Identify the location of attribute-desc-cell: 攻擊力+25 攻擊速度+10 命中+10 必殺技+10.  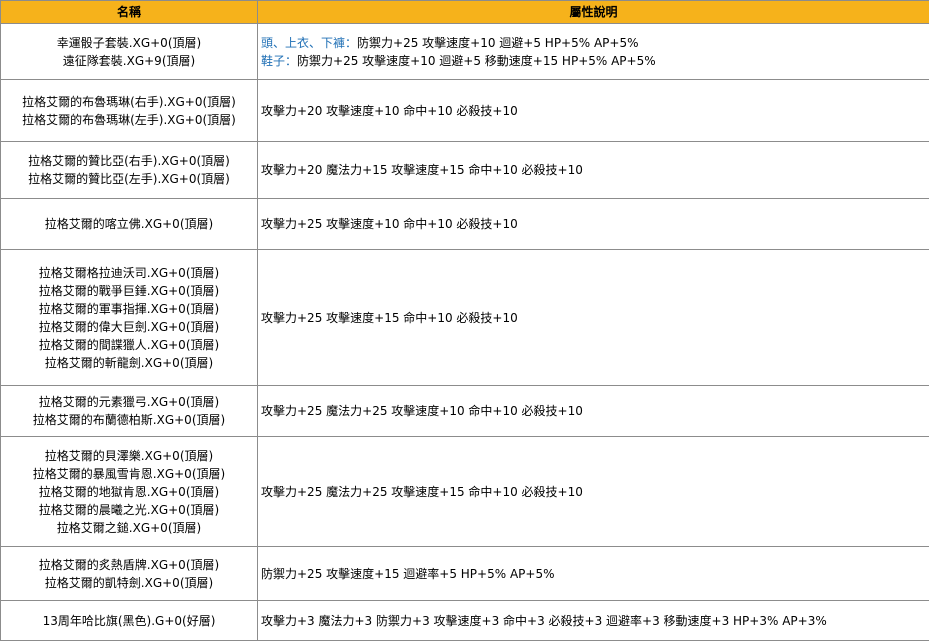
(593, 224).